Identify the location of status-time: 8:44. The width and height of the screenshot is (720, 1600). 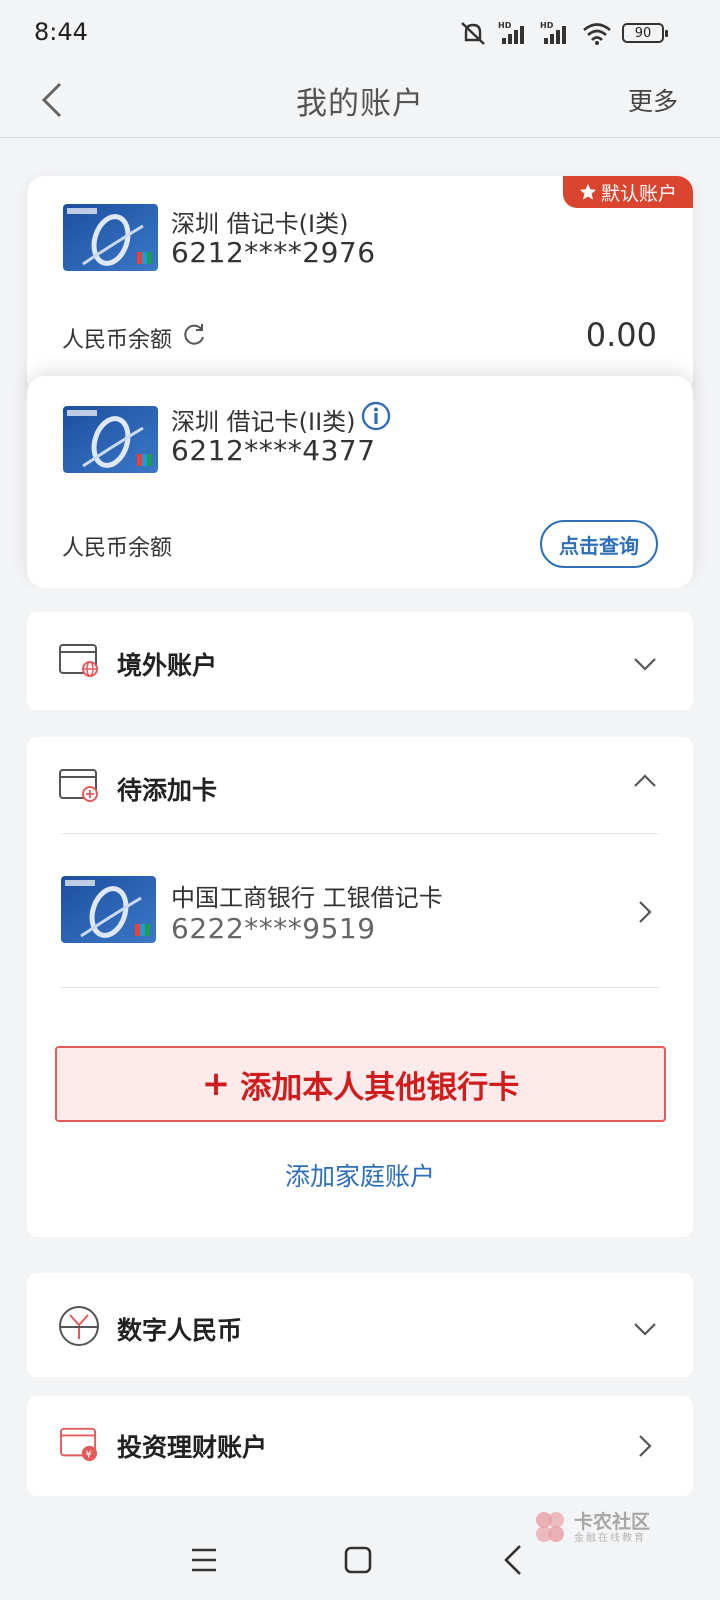
(61, 32).